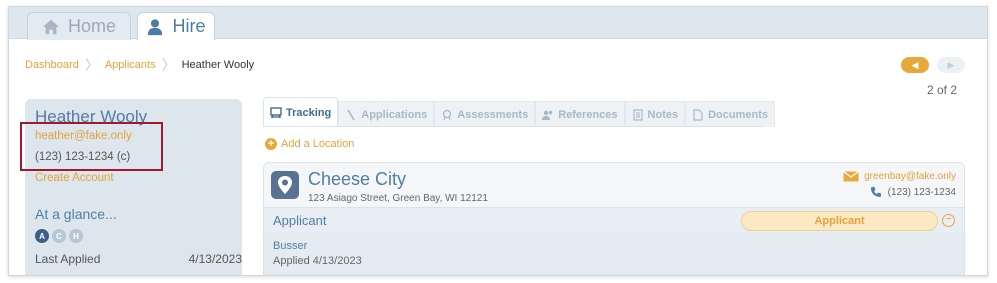  I want to click on users-icon, so click(547, 115).